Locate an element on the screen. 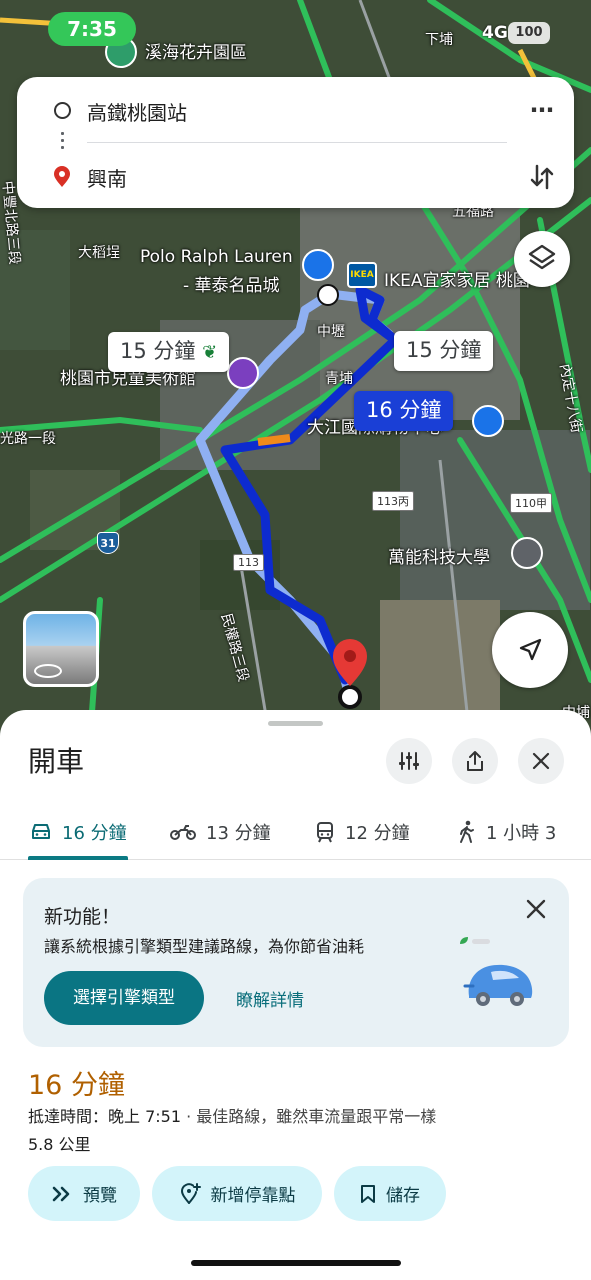 Image resolution: width=591 pixels, height=1280 pixels. destination-pin-icon is located at coordinates (62, 176).